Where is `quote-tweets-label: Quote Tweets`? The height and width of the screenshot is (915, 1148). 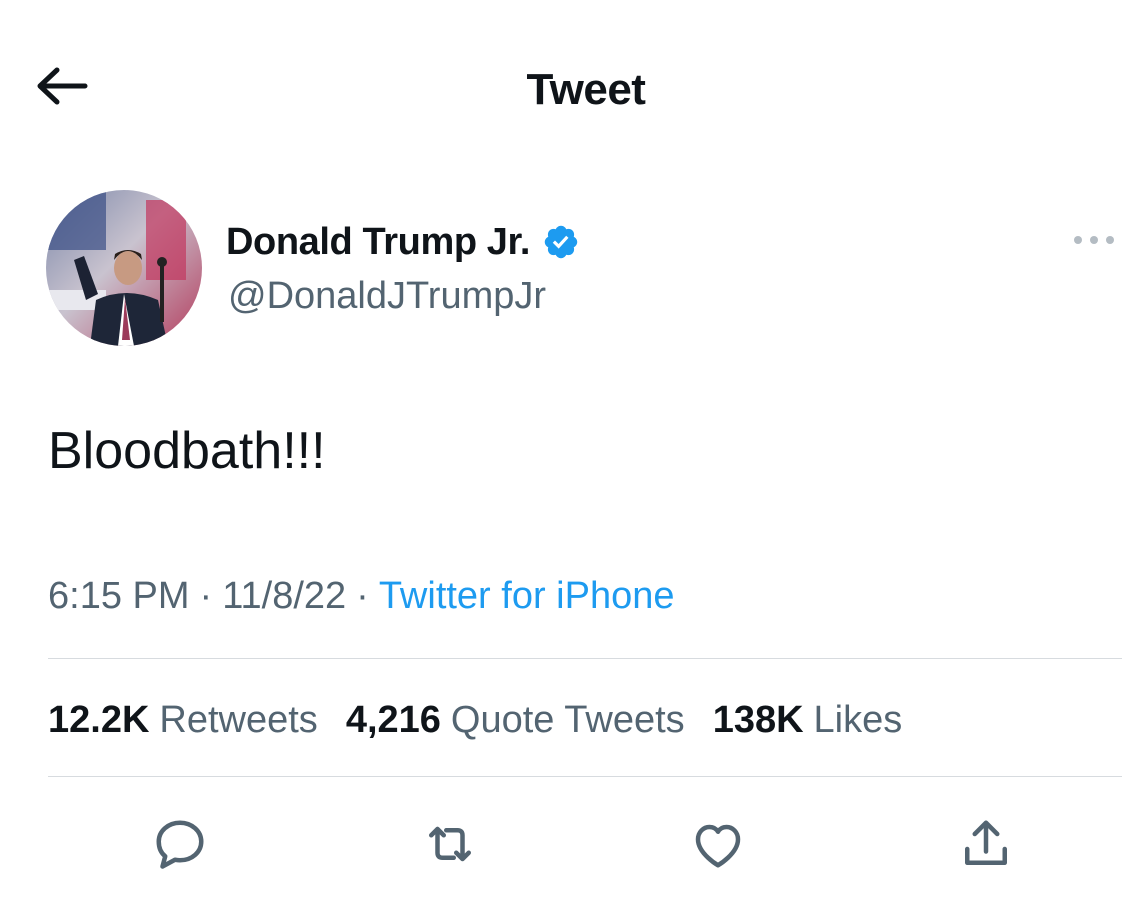
quote-tweets-label: Quote Tweets is located at coordinates (567, 720).